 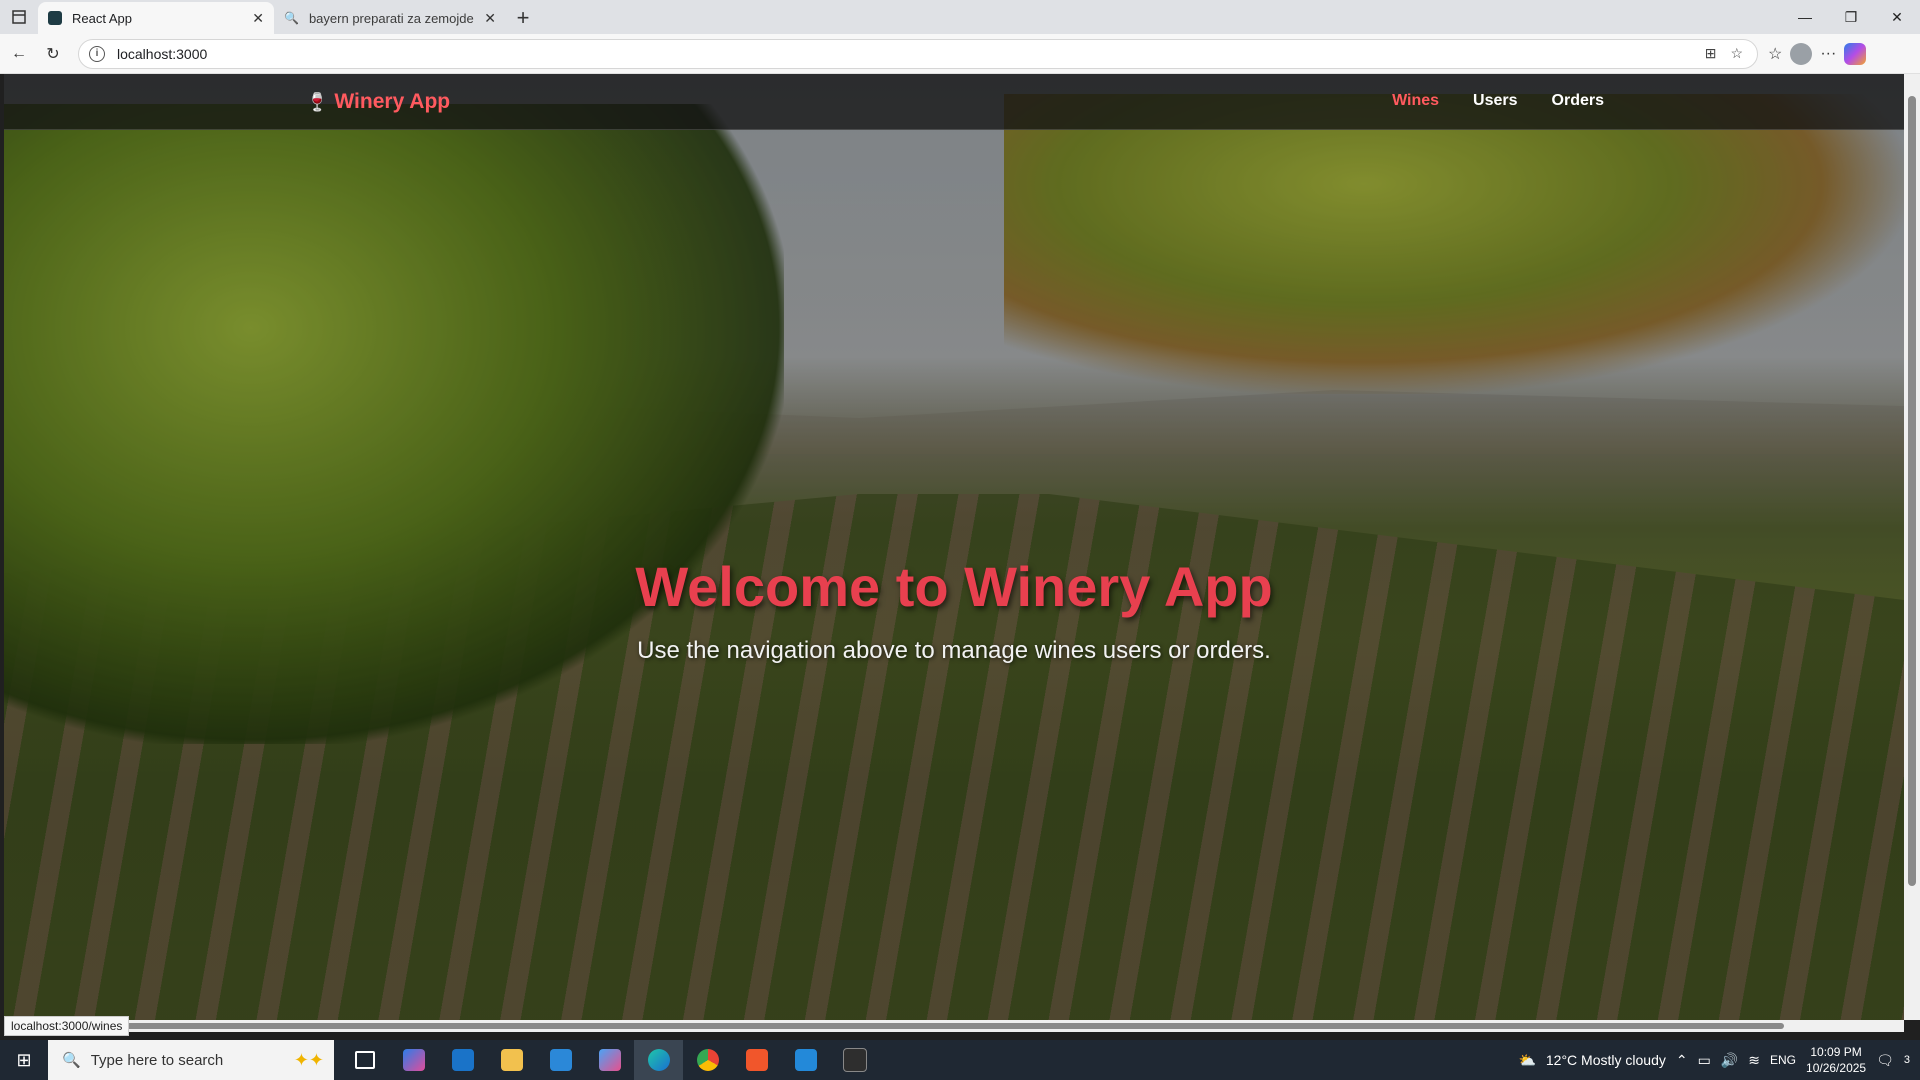 I want to click on brand-link: 🍷 Winery App, so click(x=378, y=102).